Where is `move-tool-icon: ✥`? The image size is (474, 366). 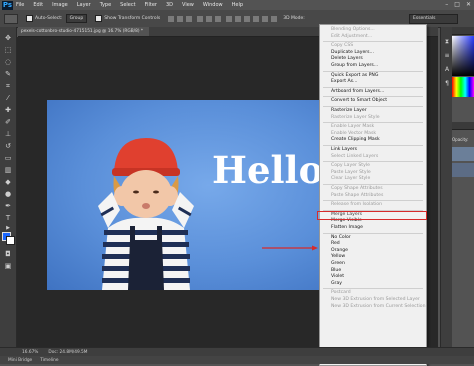
move-tool-icon: ✥ is located at coordinates (8, 38).